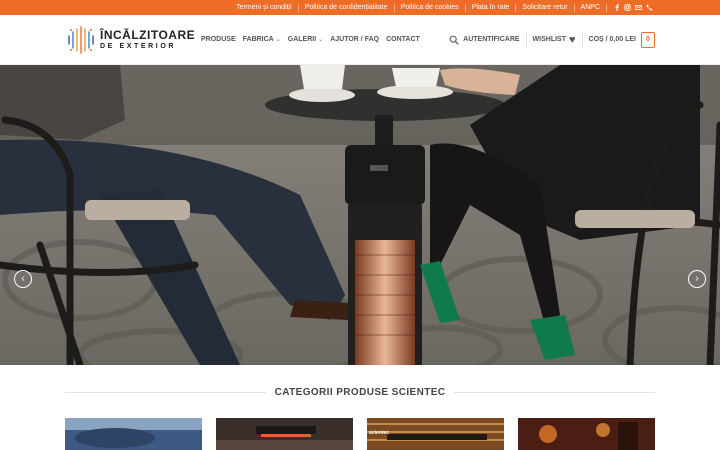 Image resolution: width=720 pixels, height=450 pixels. I want to click on nav-item-produse: PRODUSE, so click(218, 39).